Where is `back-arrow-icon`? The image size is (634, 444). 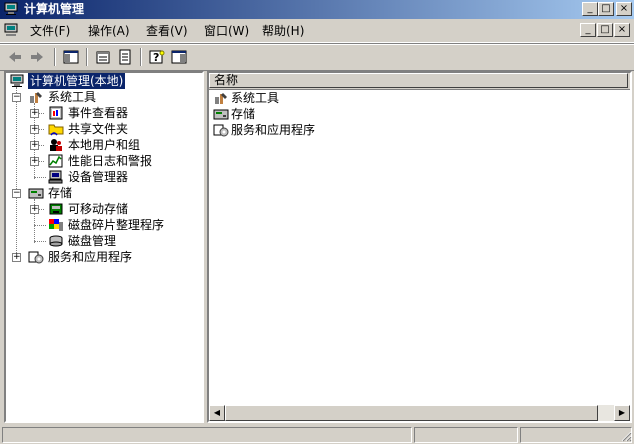 back-arrow-icon is located at coordinates (15, 57).